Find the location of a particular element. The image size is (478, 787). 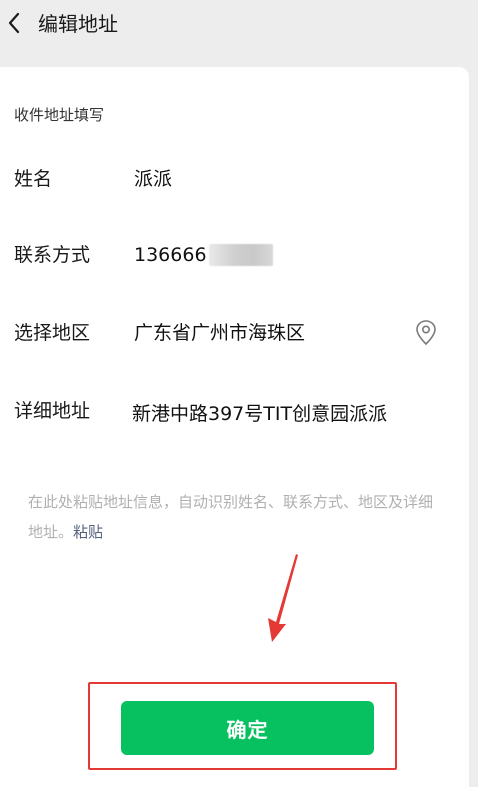

location-pin-icon is located at coordinates (426, 333).